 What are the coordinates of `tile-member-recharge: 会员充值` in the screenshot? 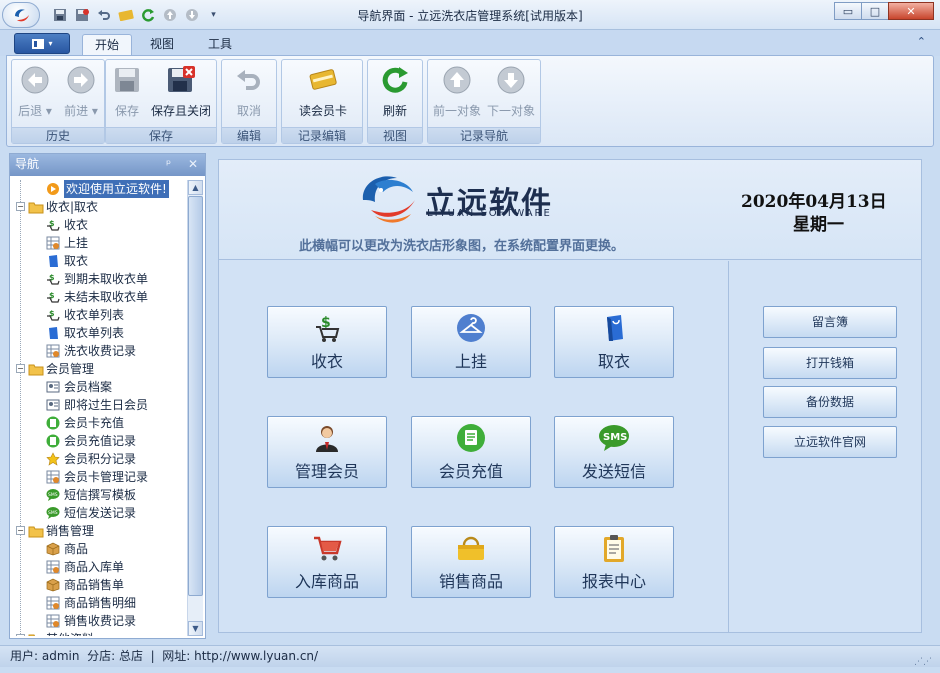 It's located at (471, 452).